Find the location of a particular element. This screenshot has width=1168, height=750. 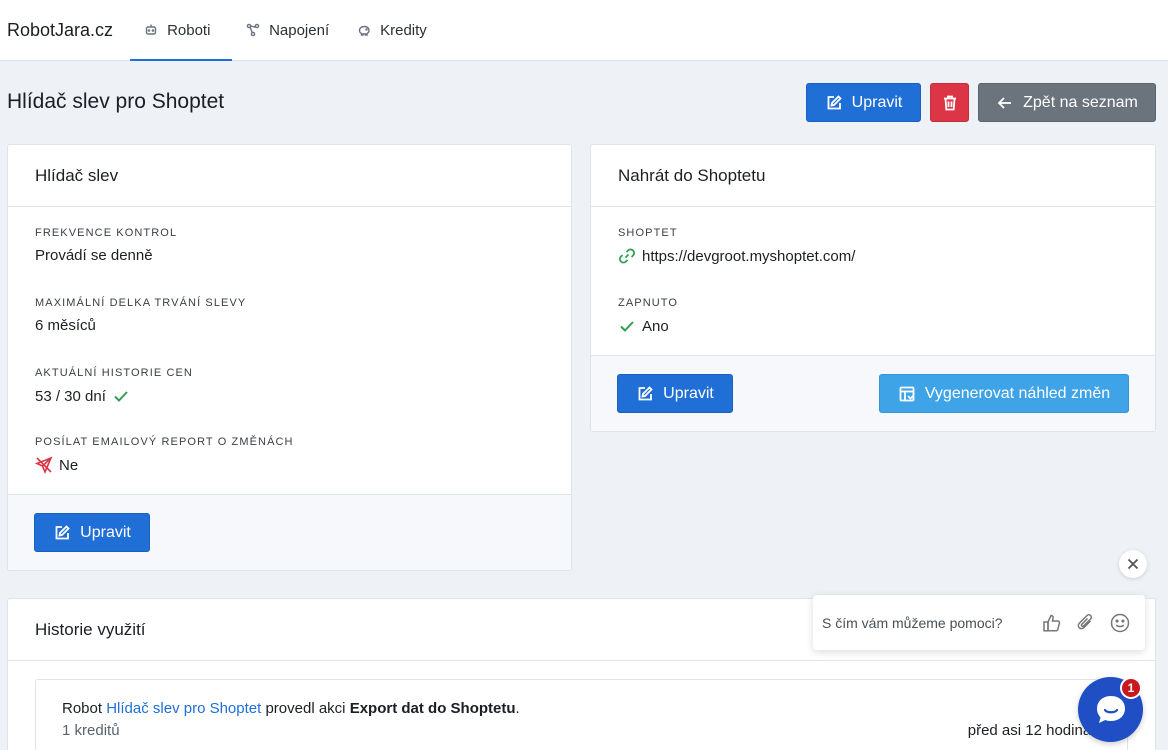

trash-icon is located at coordinates (949, 102).